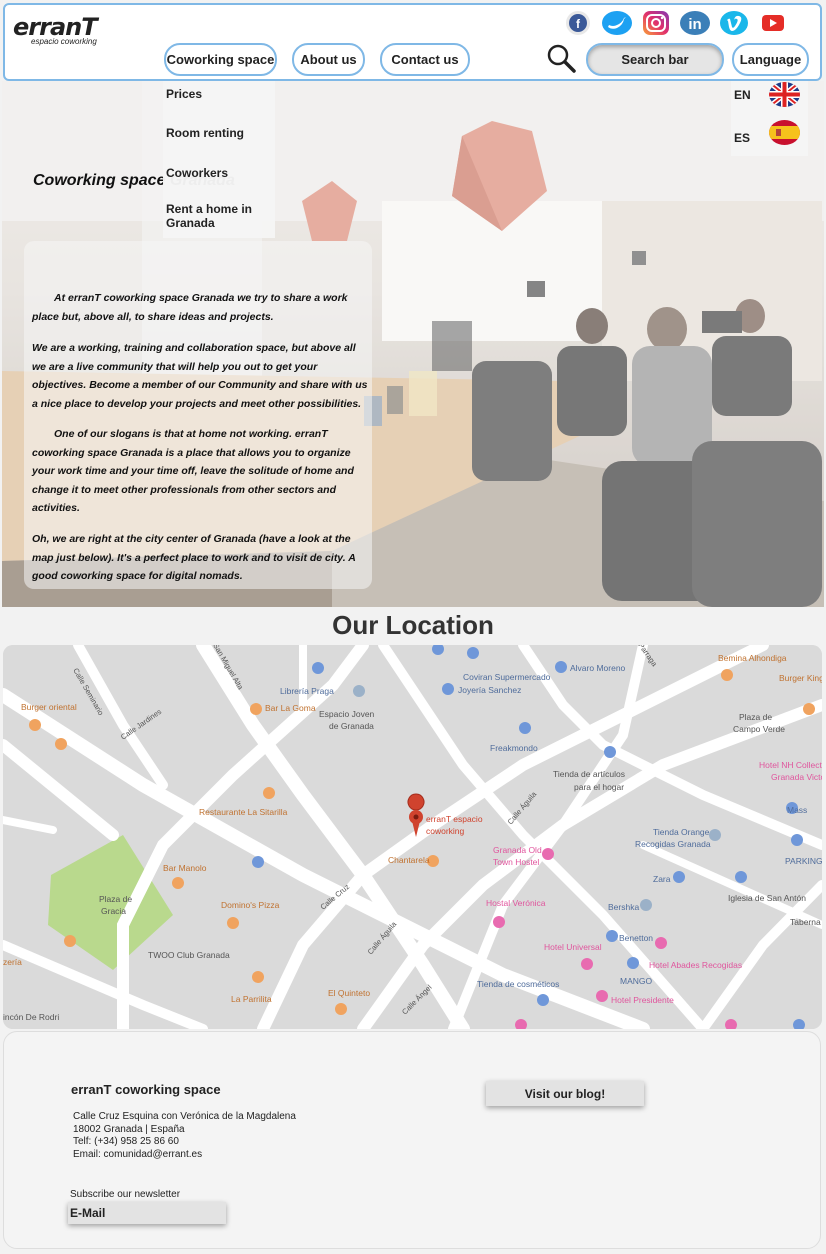 The height and width of the screenshot is (1254, 826). What do you see at coordinates (565, 1093) in the screenshot?
I see `visit-blog-button: Visit our blog!` at bounding box center [565, 1093].